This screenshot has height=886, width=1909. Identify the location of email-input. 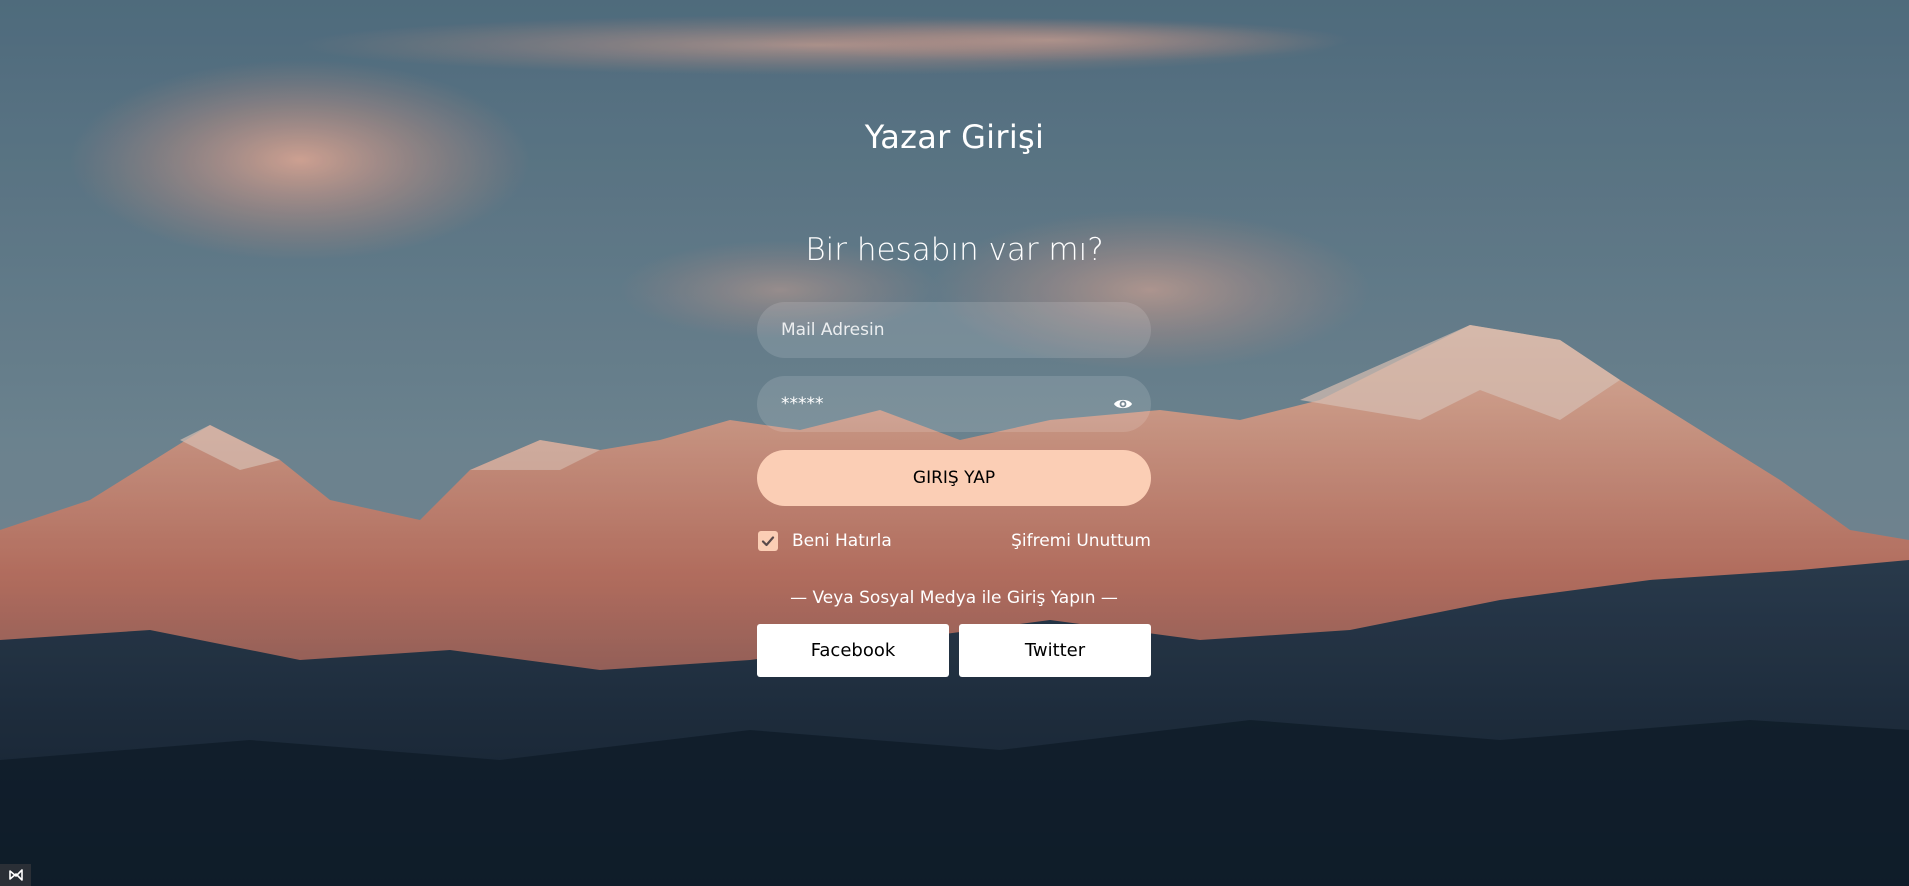
(954, 330).